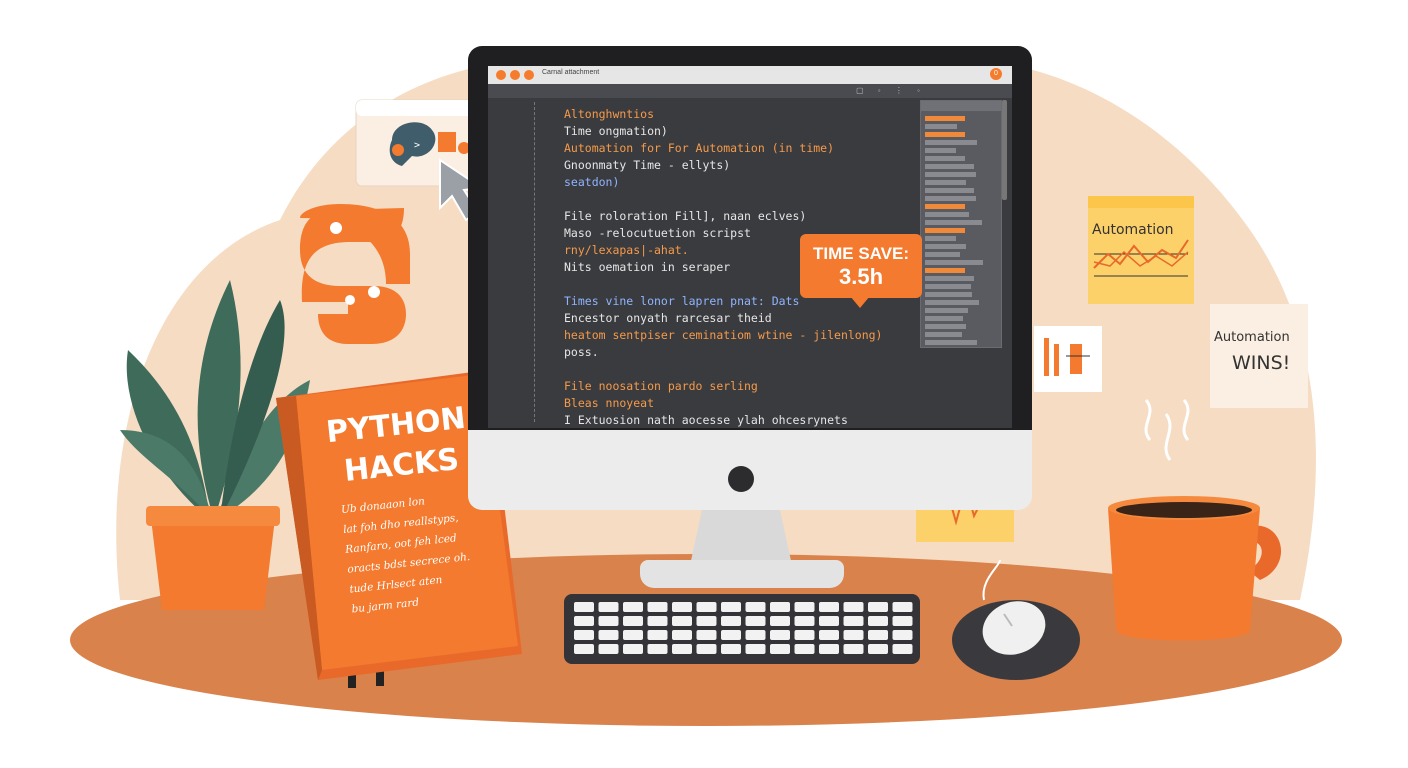 Image resolution: width=1408 pixels, height=768 pixels. Describe the element at coordinates (729, 114) in the screenshot. I see `code-line: Altonghwntios` at that location.